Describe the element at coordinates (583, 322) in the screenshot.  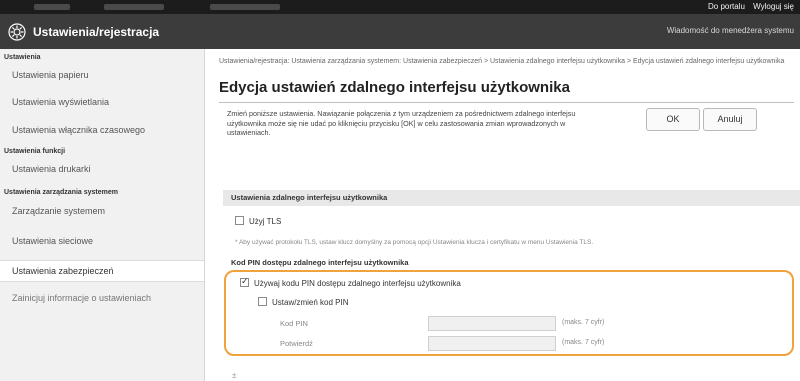
I see `pin-field-hint: (maks. 7 cyfr)` at that location.